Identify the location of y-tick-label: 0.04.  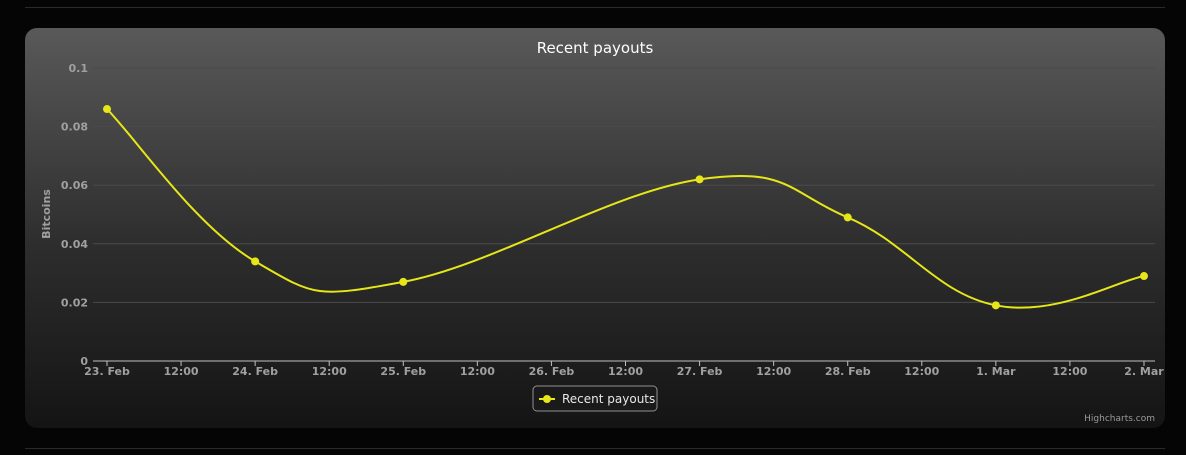
(74, 244).